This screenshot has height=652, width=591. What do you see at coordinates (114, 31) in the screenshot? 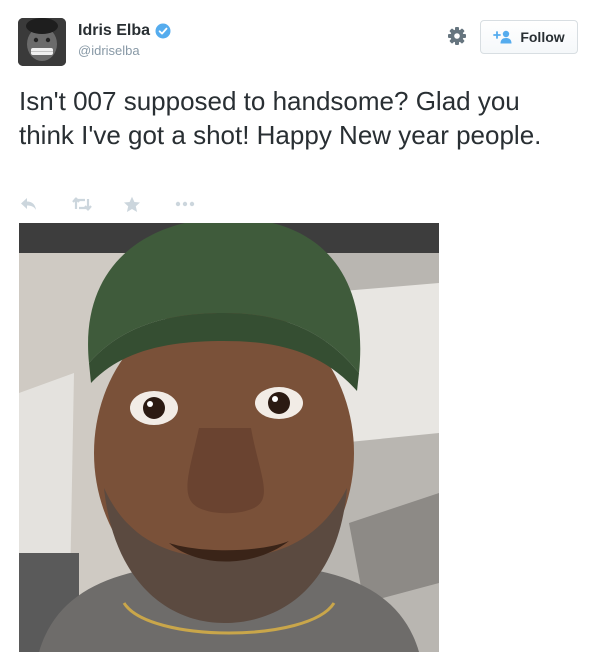
I see `author-name: Idris Elba` at bounding box center [114, 31].